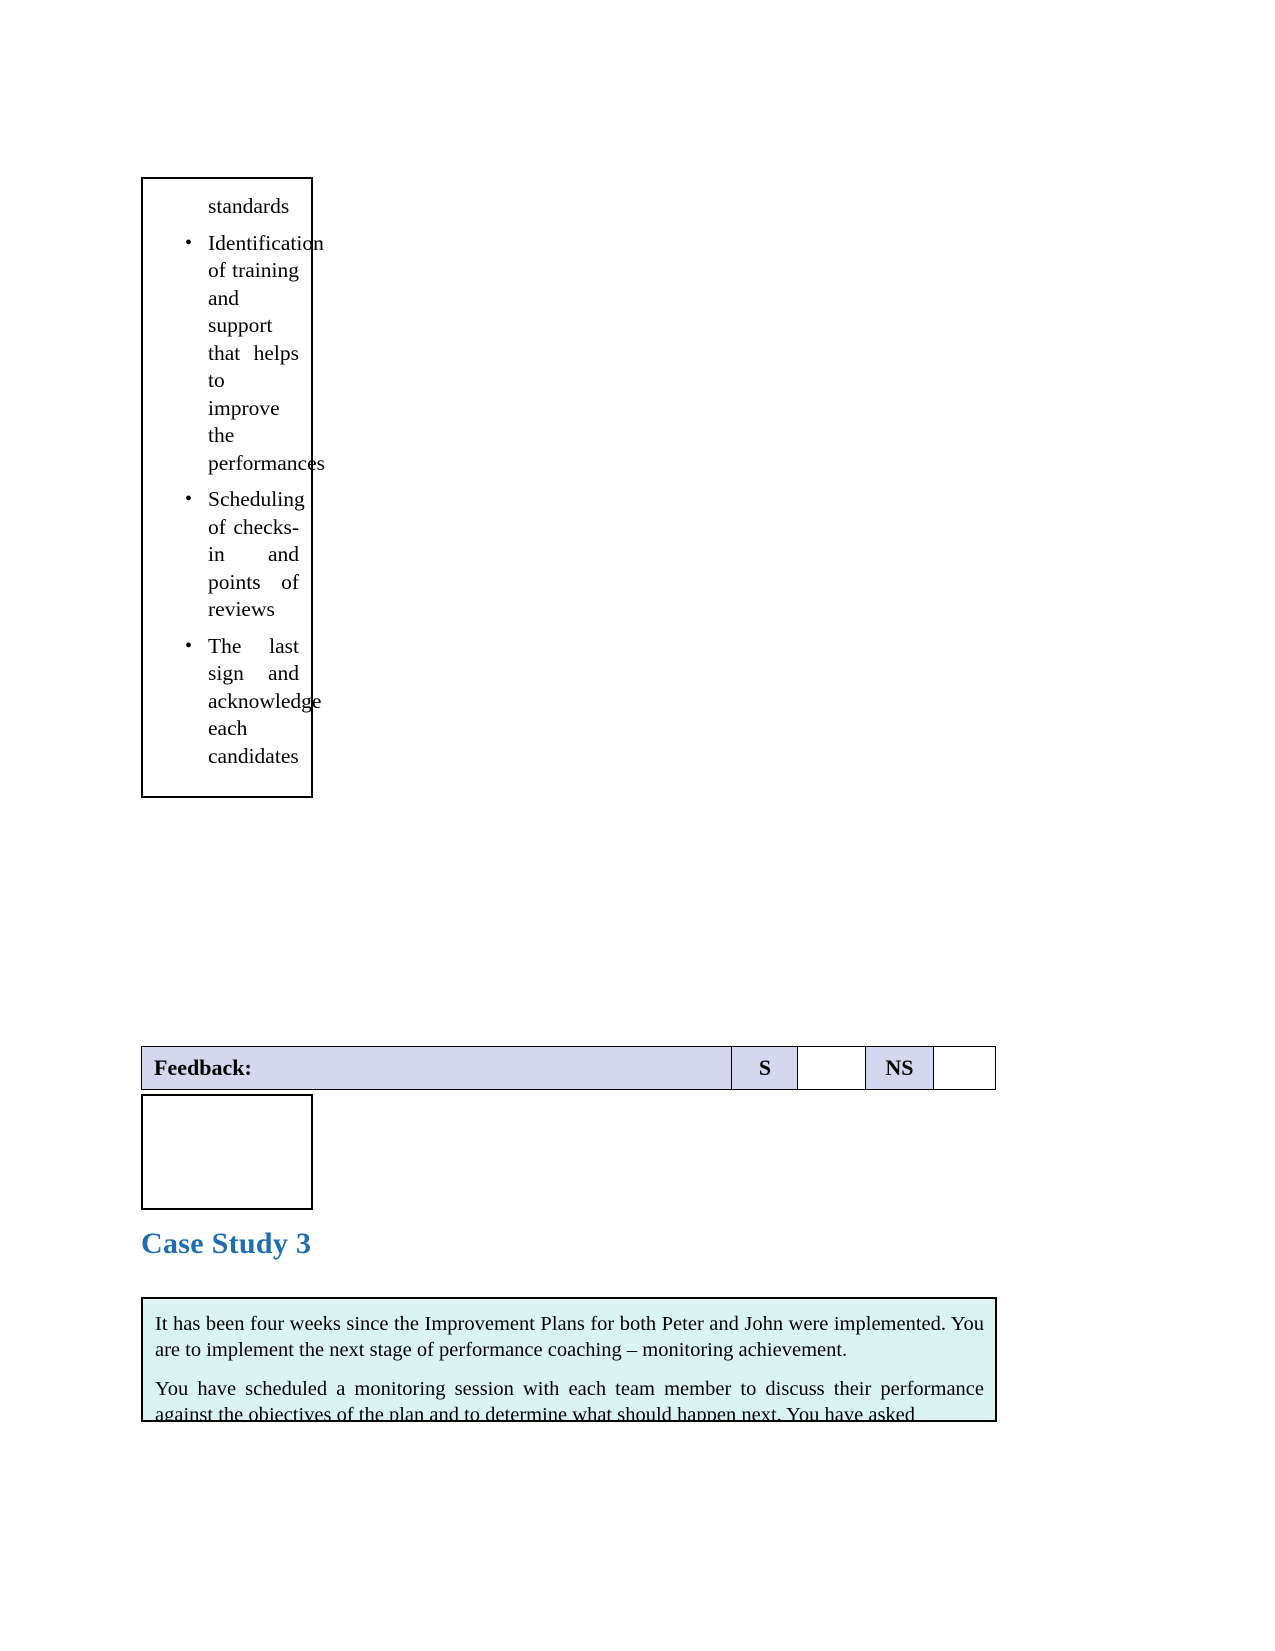  What do you see at coordinates (964, 1068) in the screenshot?
I see `not-satisfactory-checkbox-cell` at bounding box center [964, 1068].